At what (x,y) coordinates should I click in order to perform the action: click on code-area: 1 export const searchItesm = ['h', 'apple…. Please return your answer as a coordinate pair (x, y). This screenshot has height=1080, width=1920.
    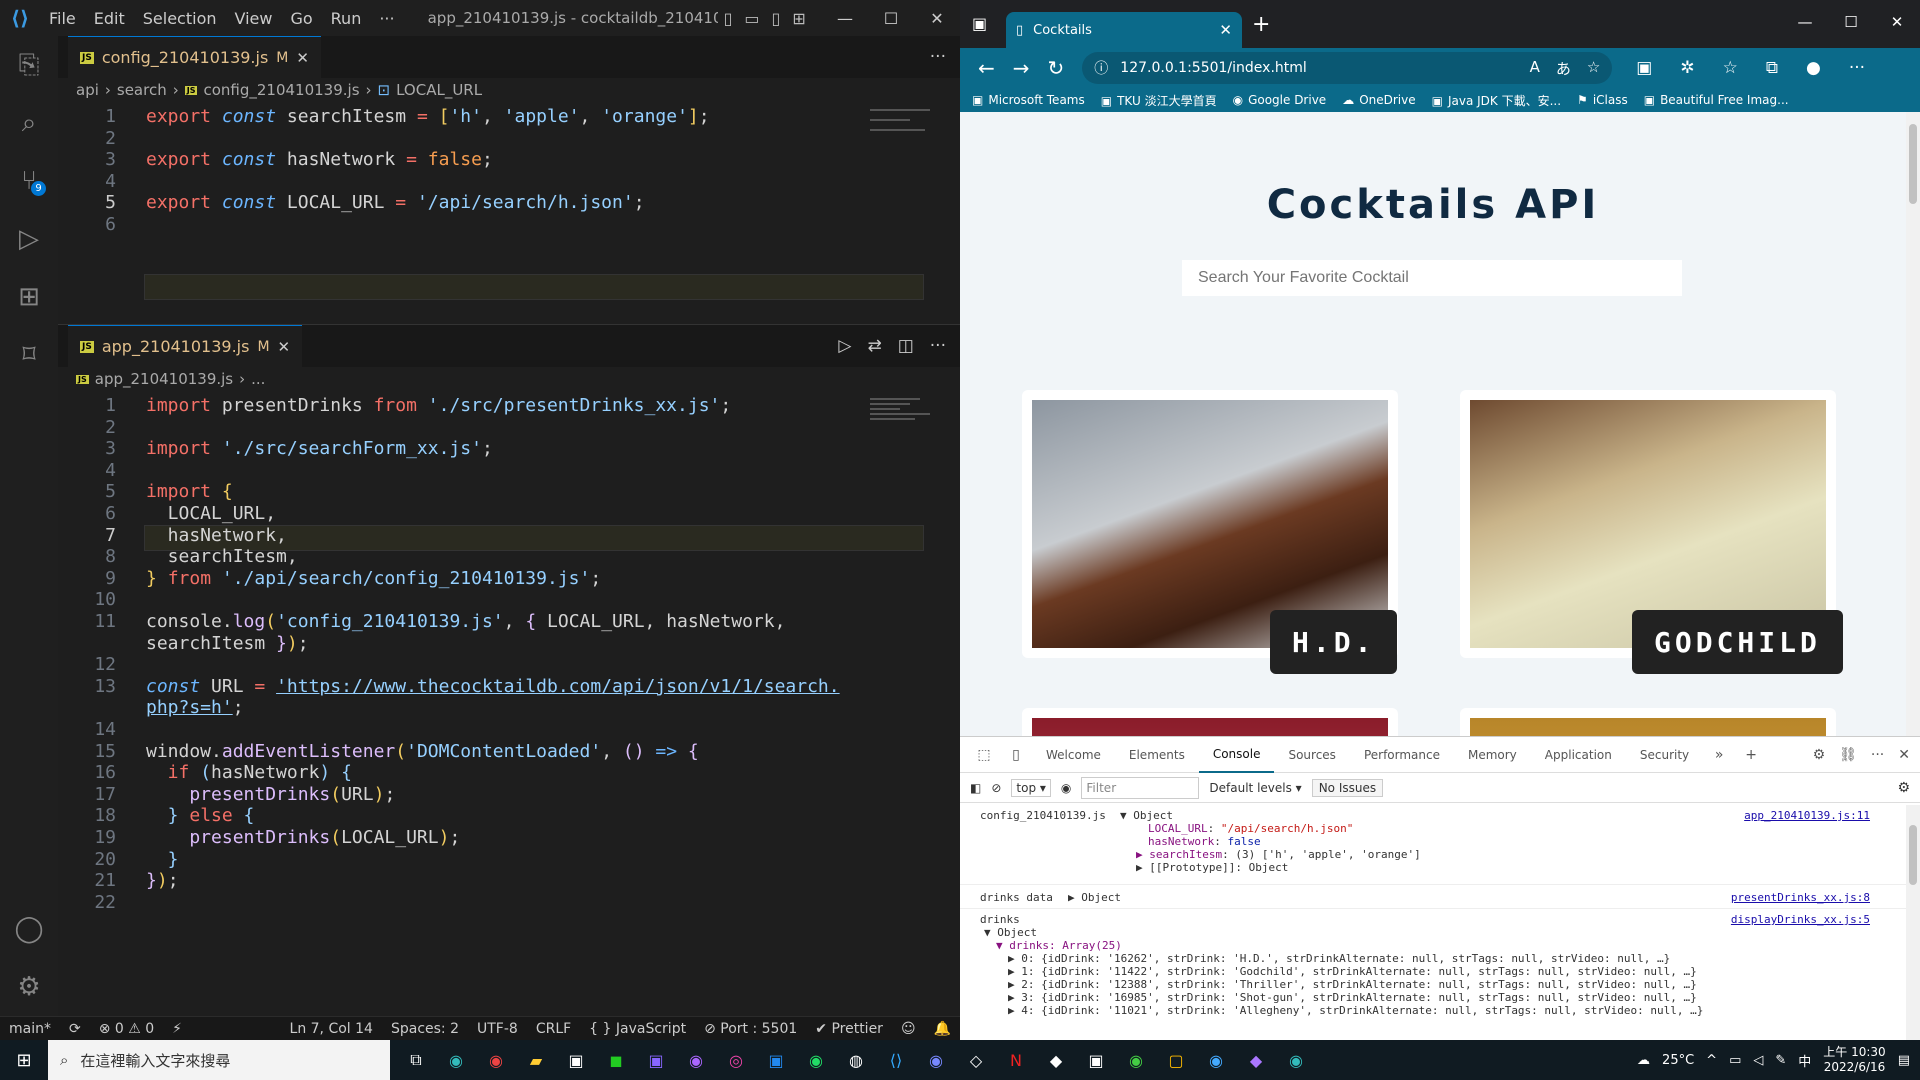
    Looking at the image, I should click on (509, 207).